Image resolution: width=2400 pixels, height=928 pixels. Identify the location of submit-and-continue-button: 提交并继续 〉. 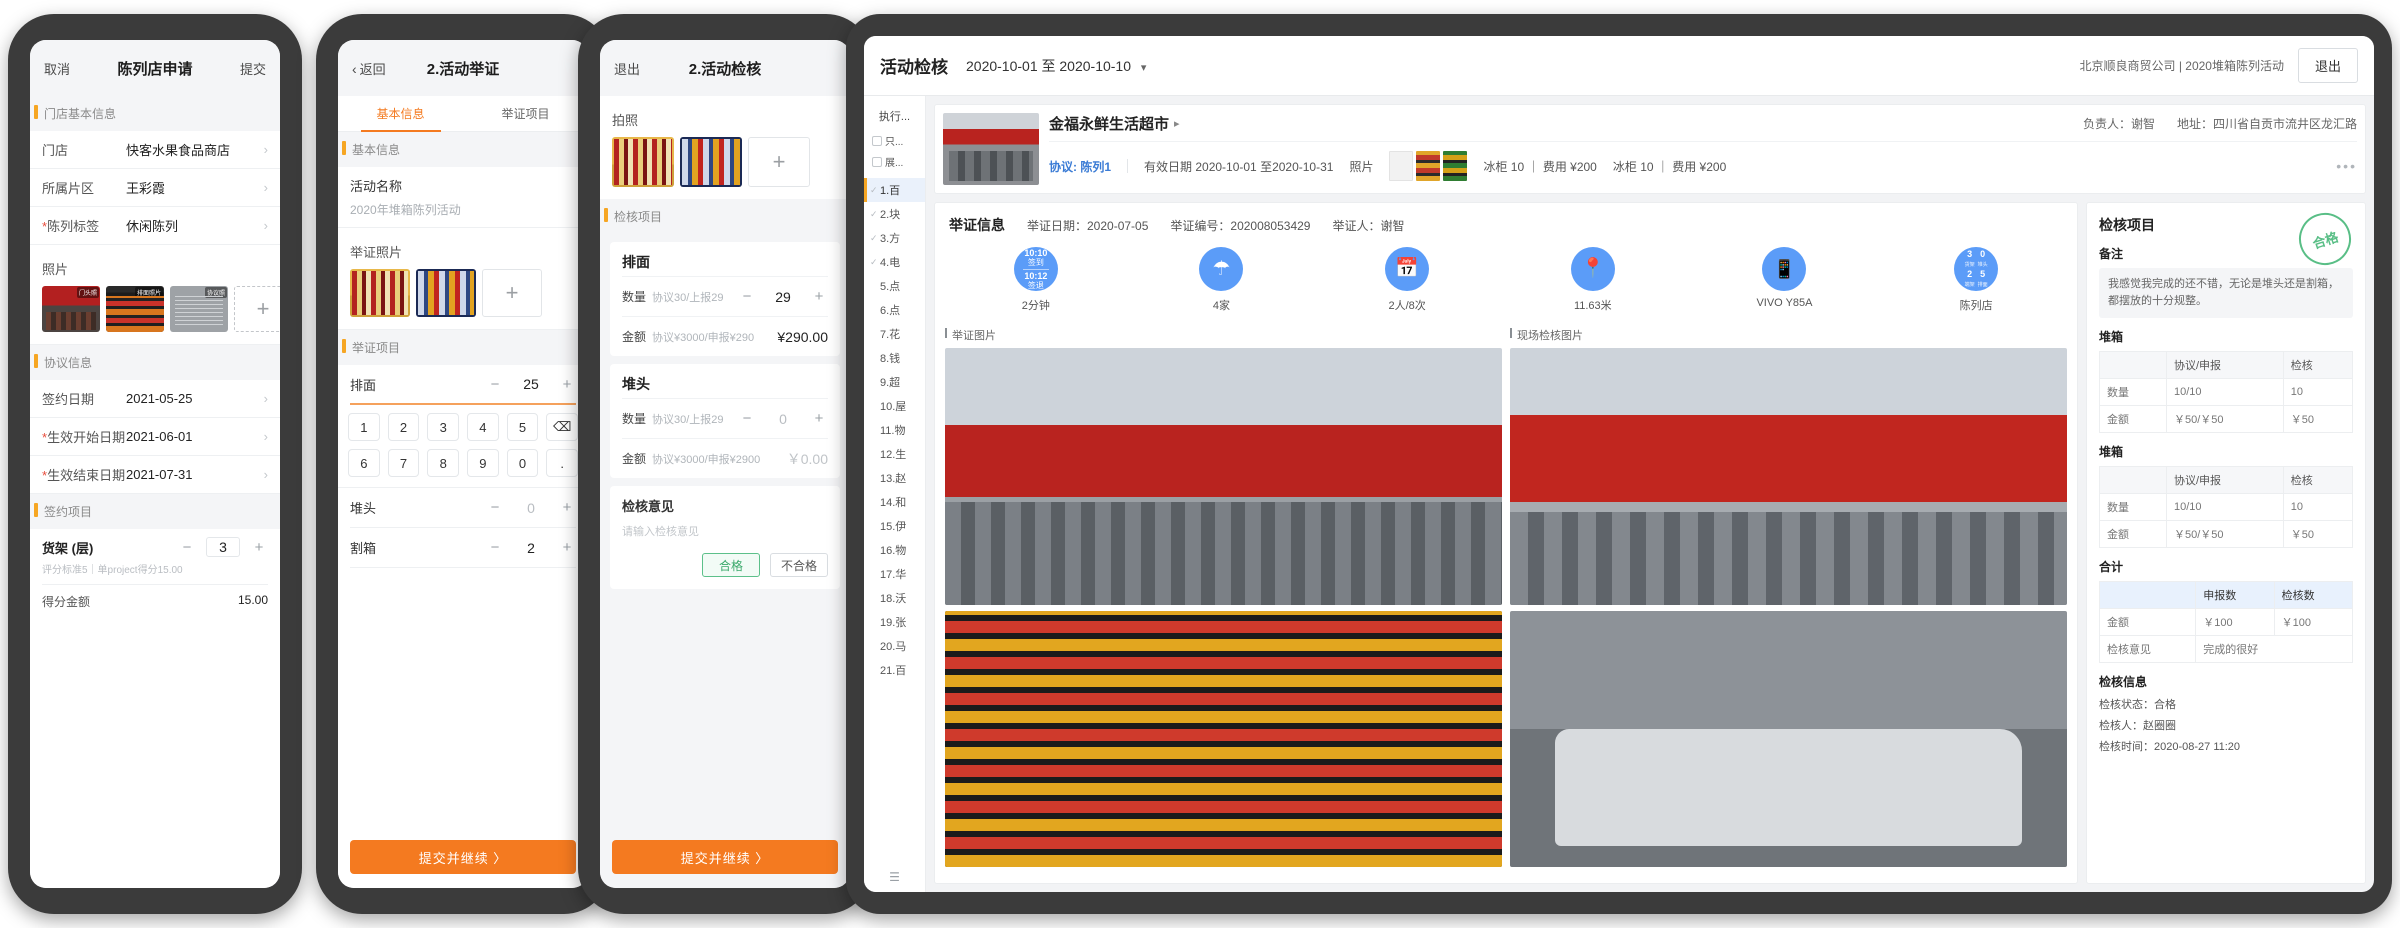
(463, 857).